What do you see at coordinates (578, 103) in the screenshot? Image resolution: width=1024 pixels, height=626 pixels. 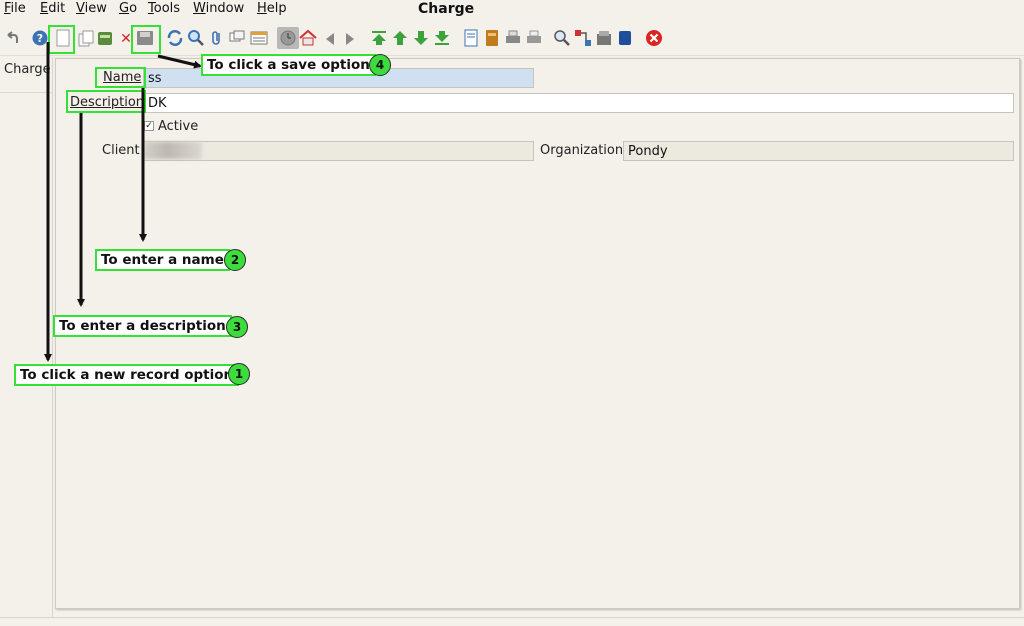 I see `description-field` at bounding box center [578, 103].